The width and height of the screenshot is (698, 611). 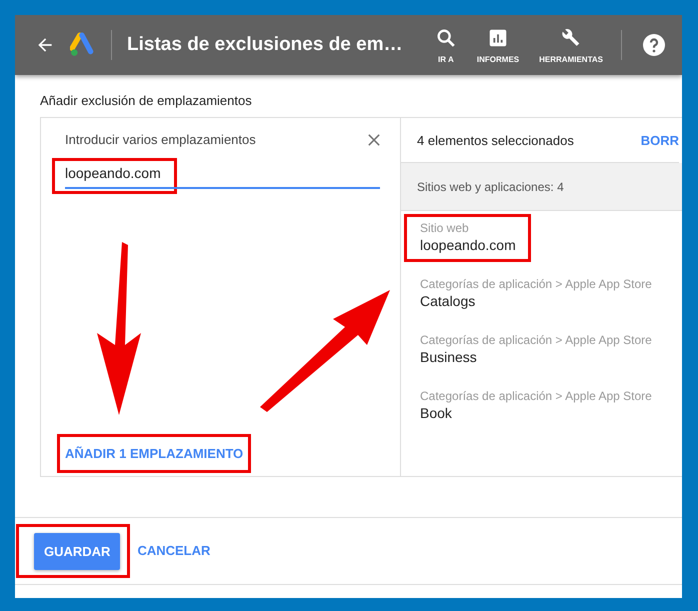 I want to click on field-label: Introducir varios emplazamientos, so click(x=160, y=139).